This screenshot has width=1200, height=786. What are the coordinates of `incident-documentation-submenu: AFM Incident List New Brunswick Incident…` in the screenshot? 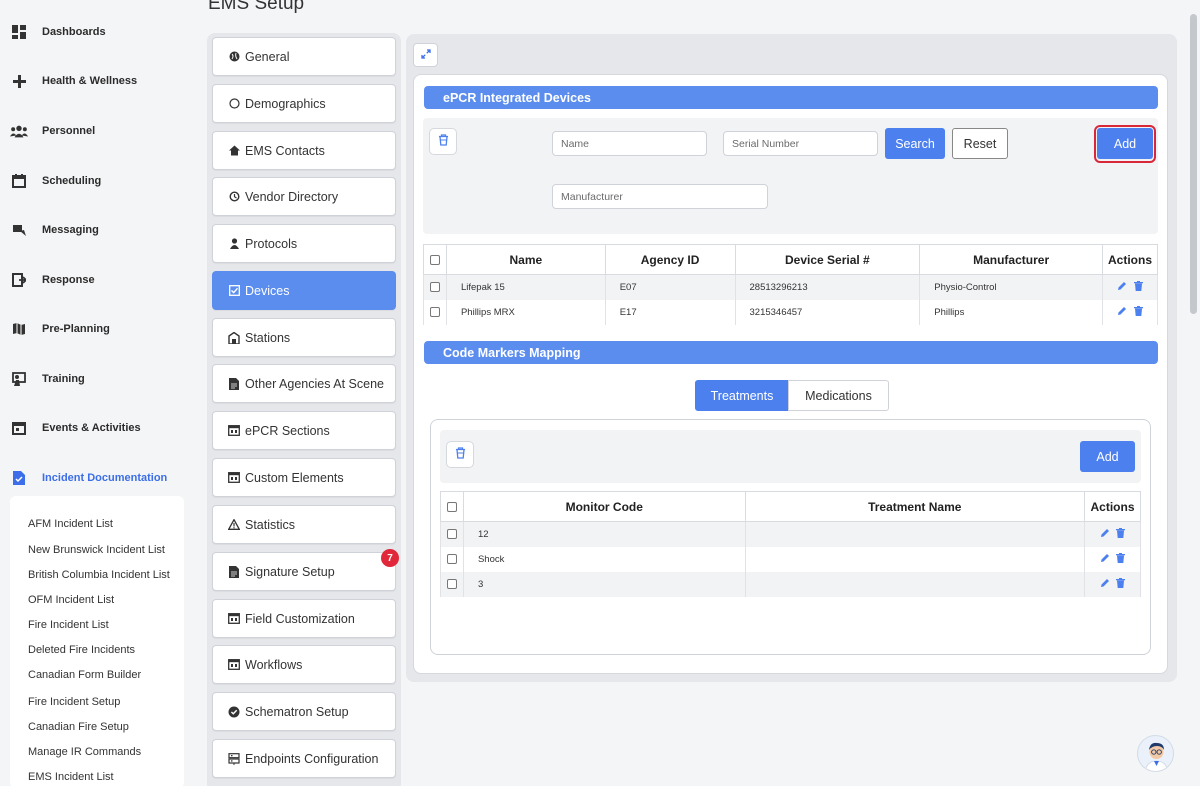 It's located at (97, 641).